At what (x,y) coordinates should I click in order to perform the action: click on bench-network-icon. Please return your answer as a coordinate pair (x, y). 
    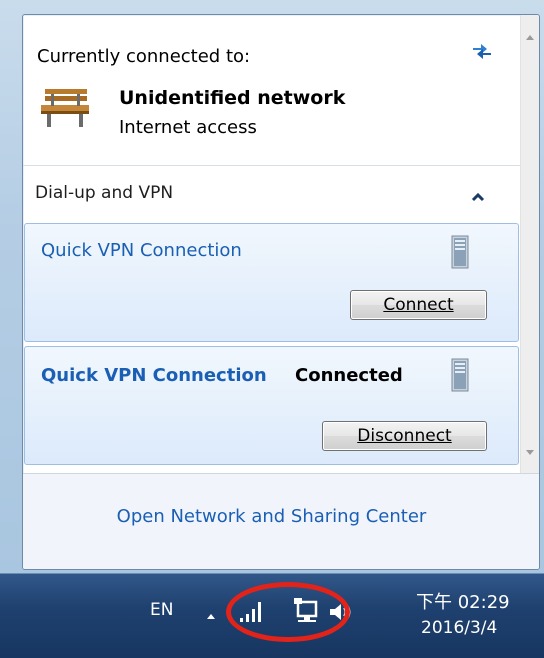
    Looking at the image, I should click on (65, 108).